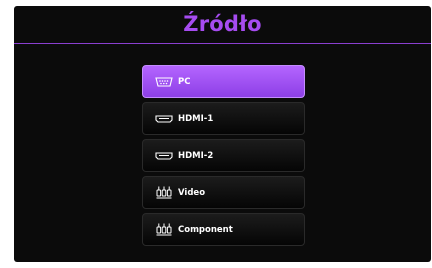  I want to click on title-divider, so click(222, 43).